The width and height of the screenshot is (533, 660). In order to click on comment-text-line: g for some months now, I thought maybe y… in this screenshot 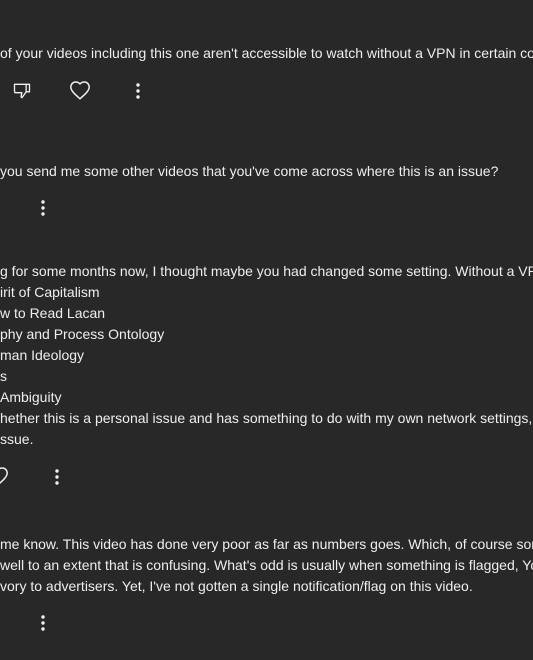, I will do `click(266, 271)`.